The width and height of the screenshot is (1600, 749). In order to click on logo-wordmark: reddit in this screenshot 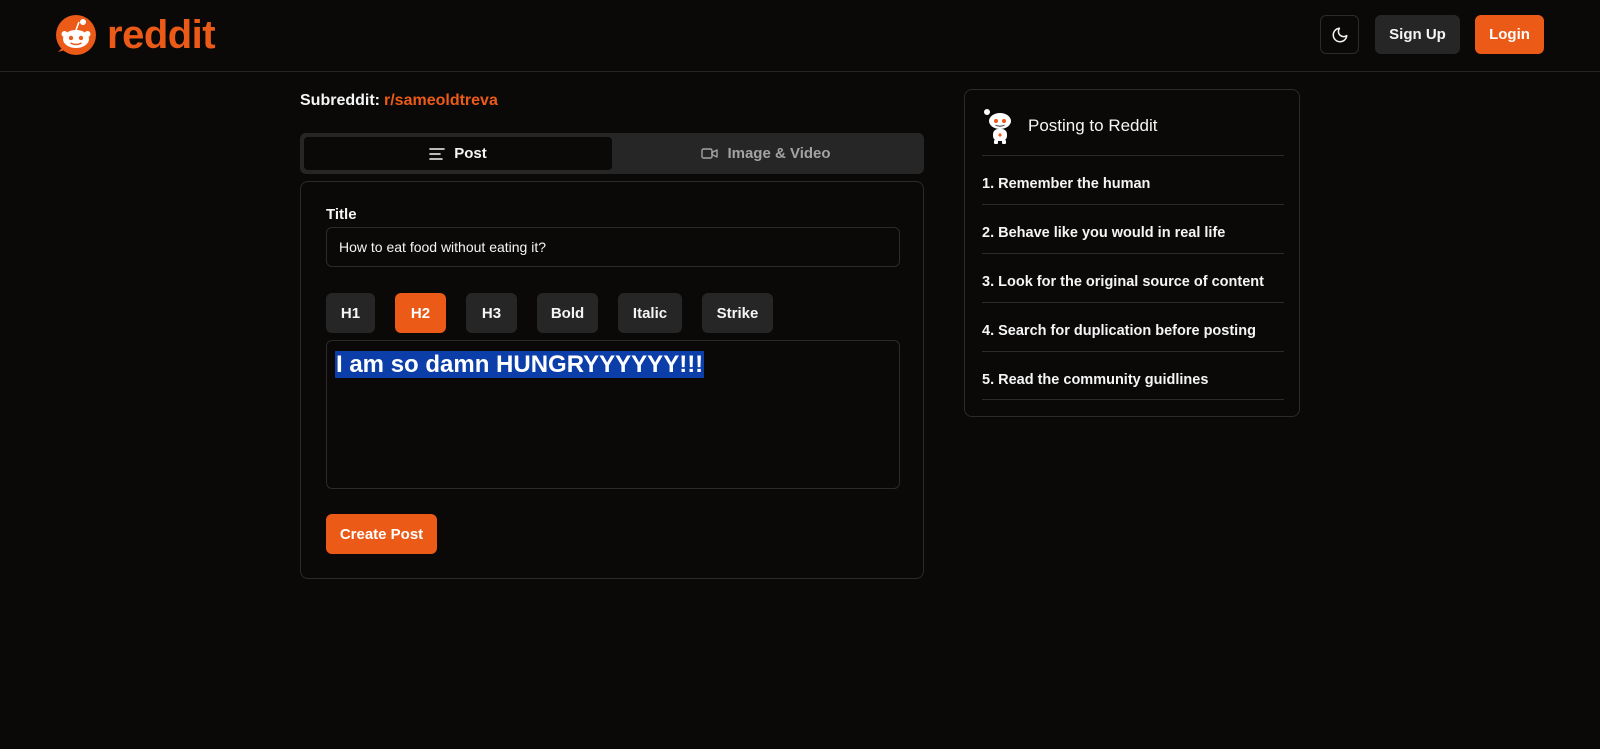, I will do `click(161, 35)`.